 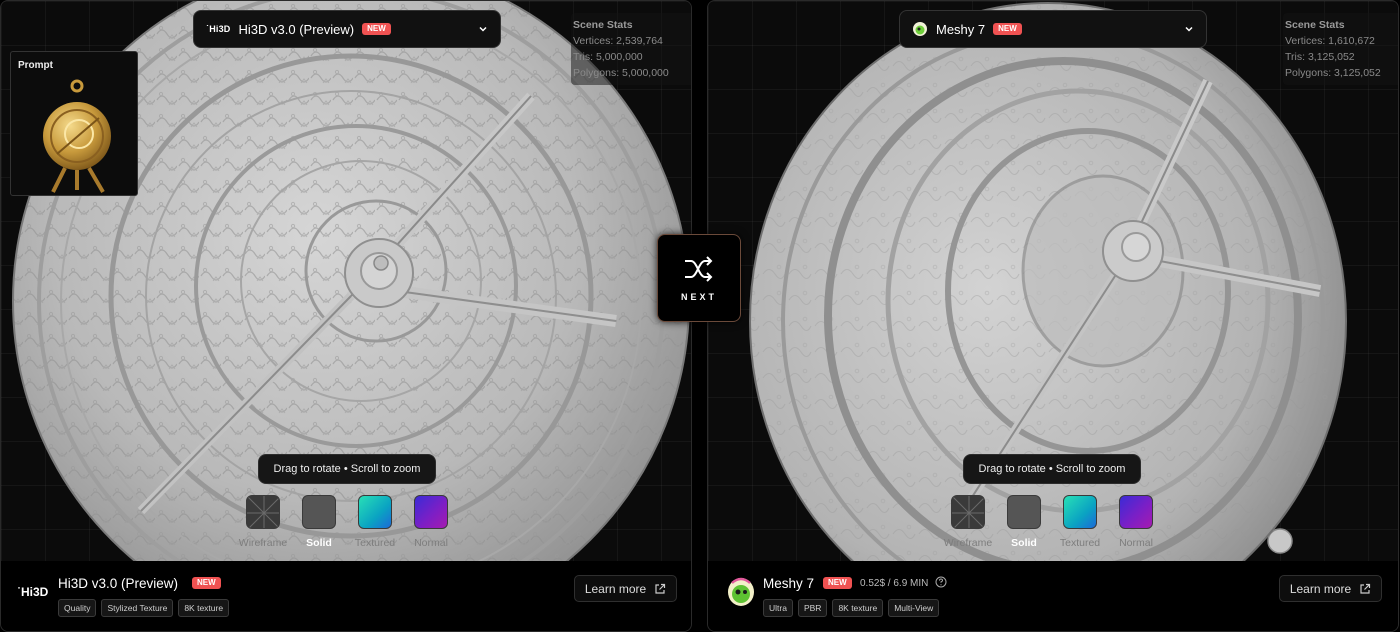 I want to click on tag: Multi-View, so click(x=914, y=608).